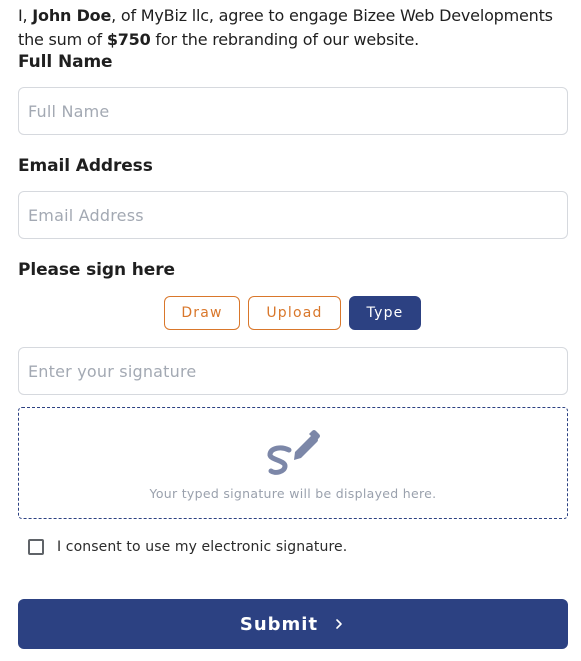 Image resolution: width=581 pixels, height=661 pixels. What do you see at coordinates (385, 313) in the screenshot?
I see `tab-type: Type` at bounding box center [385, 313].